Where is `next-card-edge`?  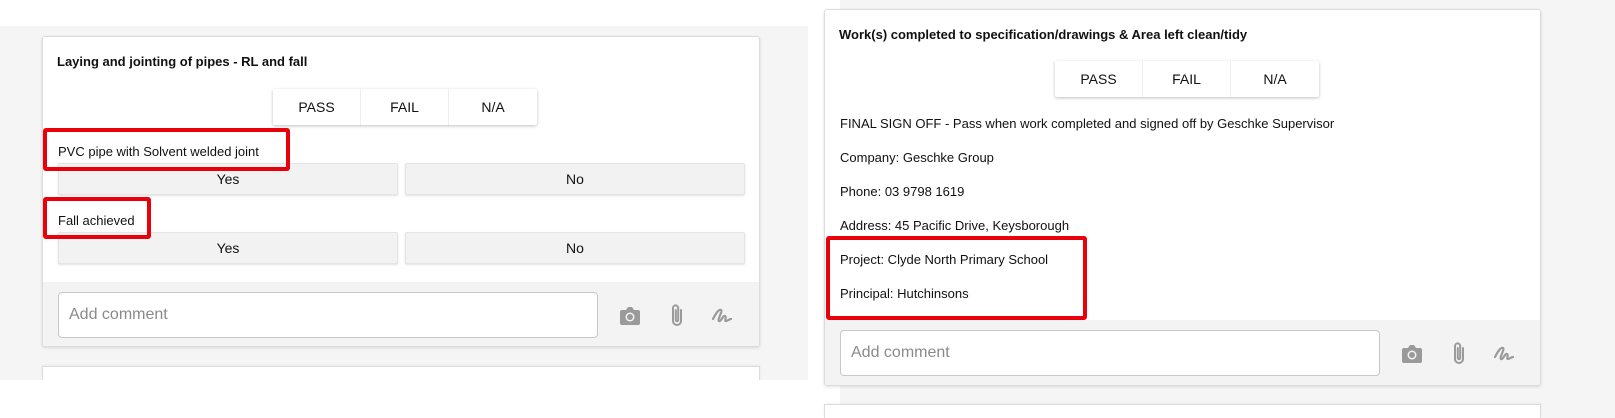 next-card-edge is located at coordinates (1182, 411).